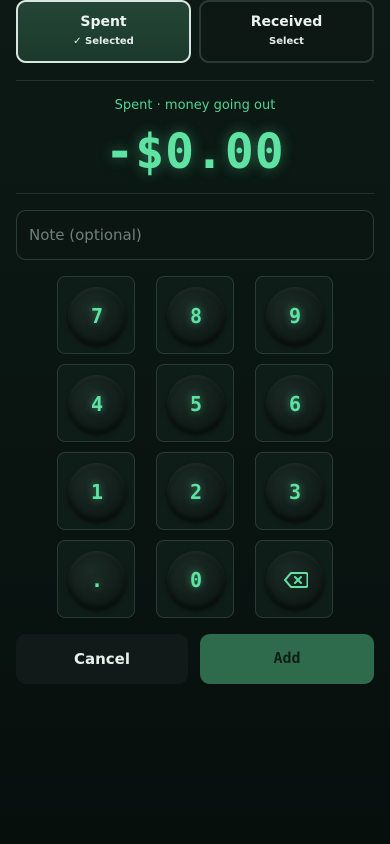 This screenshot has width=390, height=844. I want to click on key-5: 5, so click(195, 403).